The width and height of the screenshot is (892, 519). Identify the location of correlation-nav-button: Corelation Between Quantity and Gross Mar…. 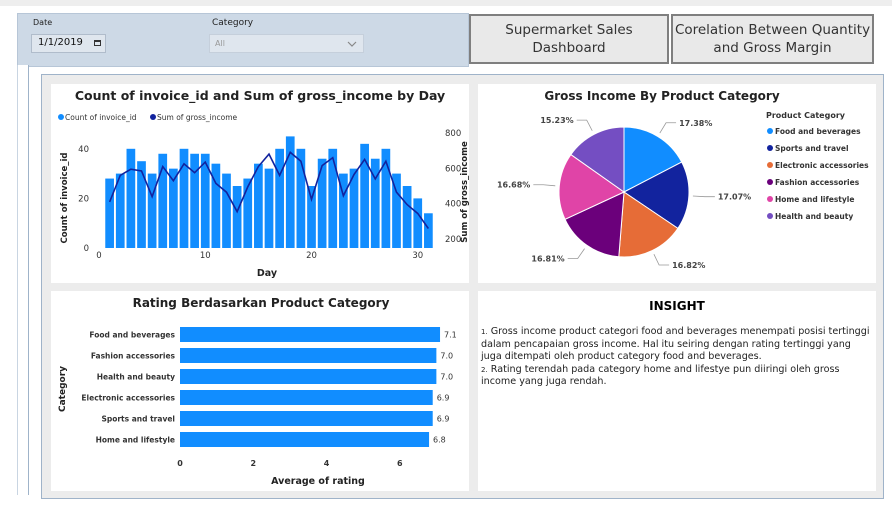
(772, 39).